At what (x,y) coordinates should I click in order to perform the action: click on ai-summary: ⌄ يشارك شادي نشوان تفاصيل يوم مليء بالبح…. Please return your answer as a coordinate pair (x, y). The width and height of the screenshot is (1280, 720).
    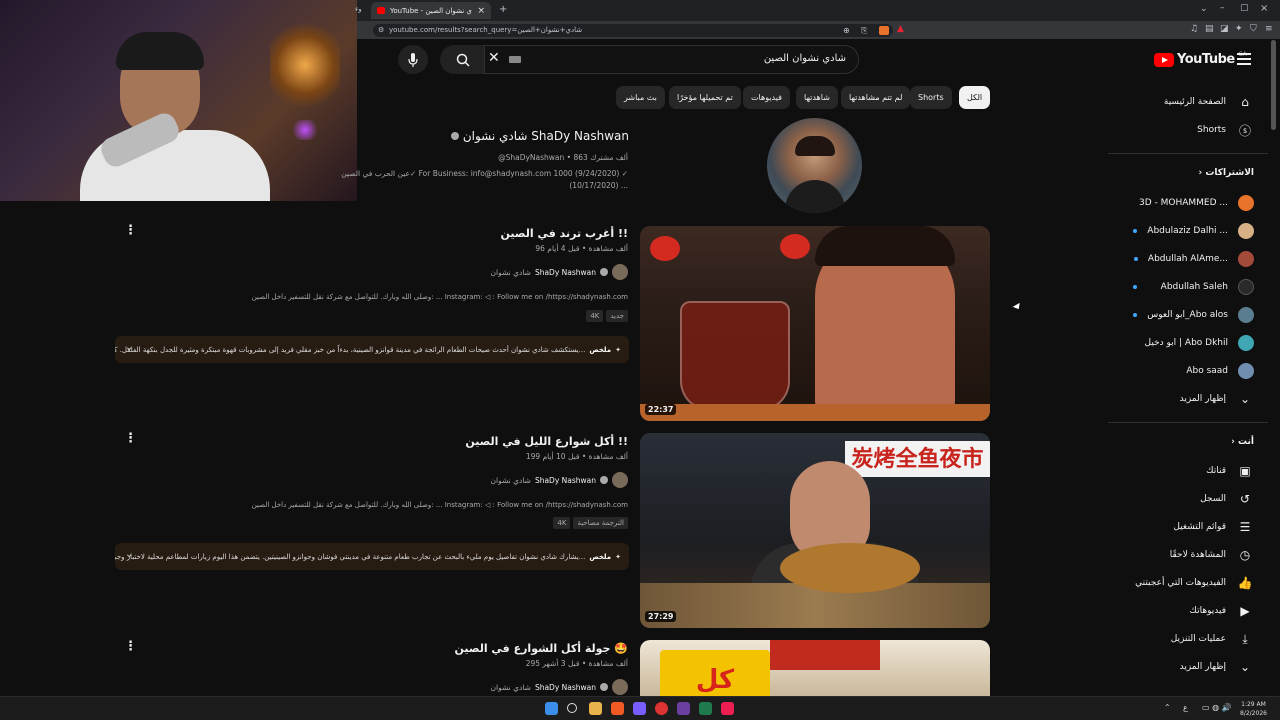
    Looking at the image, I should click on (372, 556).